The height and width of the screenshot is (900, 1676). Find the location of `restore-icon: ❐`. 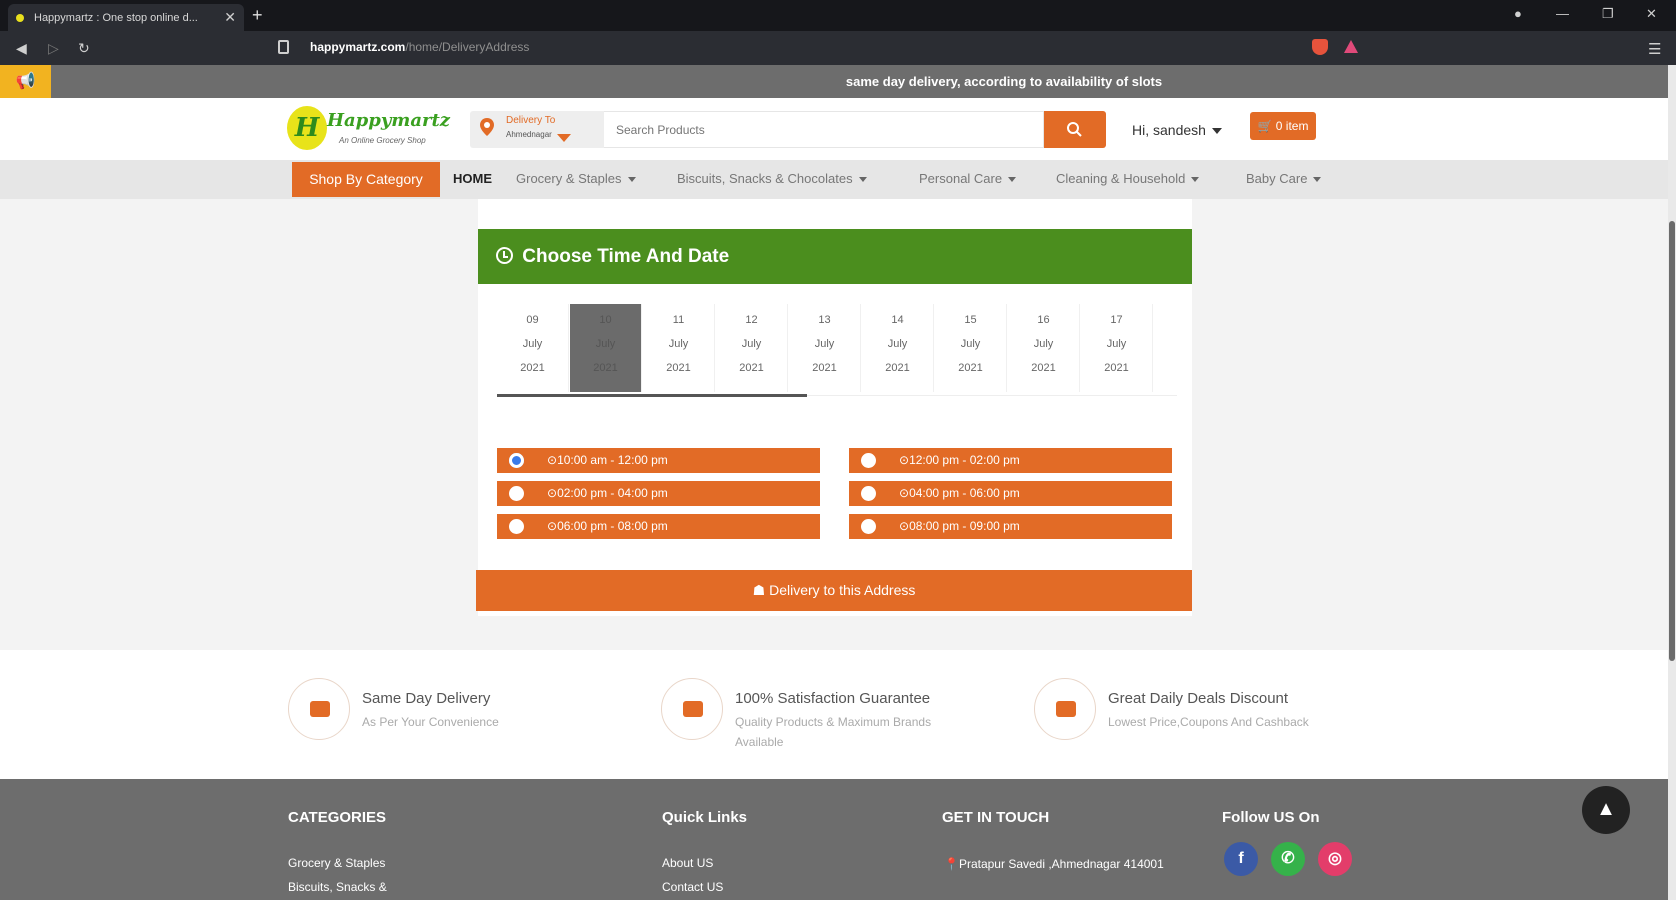

restore-icon: ❐ is located at coordinates (1608, 14).